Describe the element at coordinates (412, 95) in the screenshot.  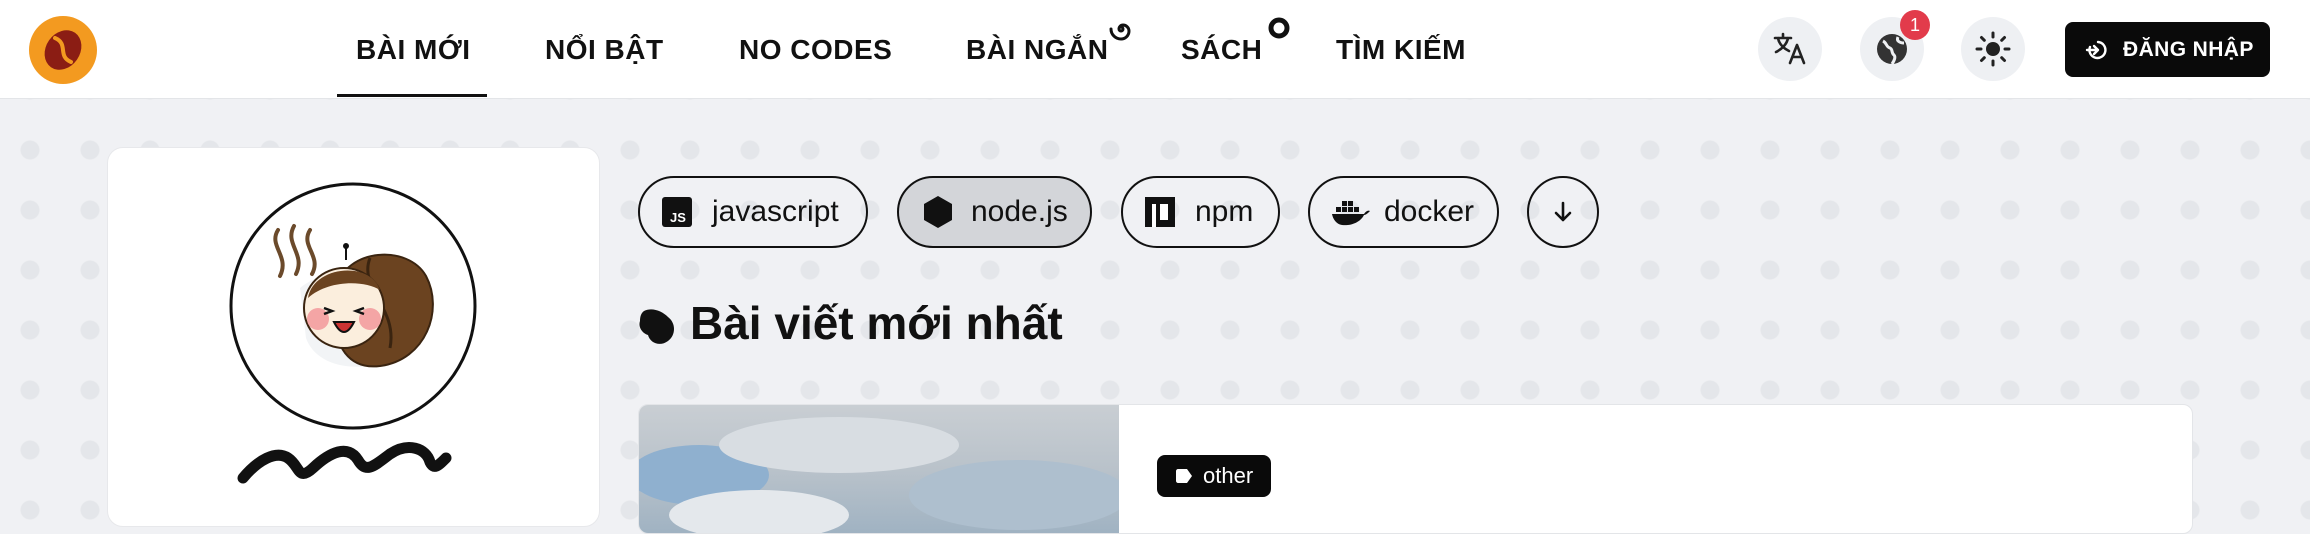
I see `nav-active-indicator` at that location.